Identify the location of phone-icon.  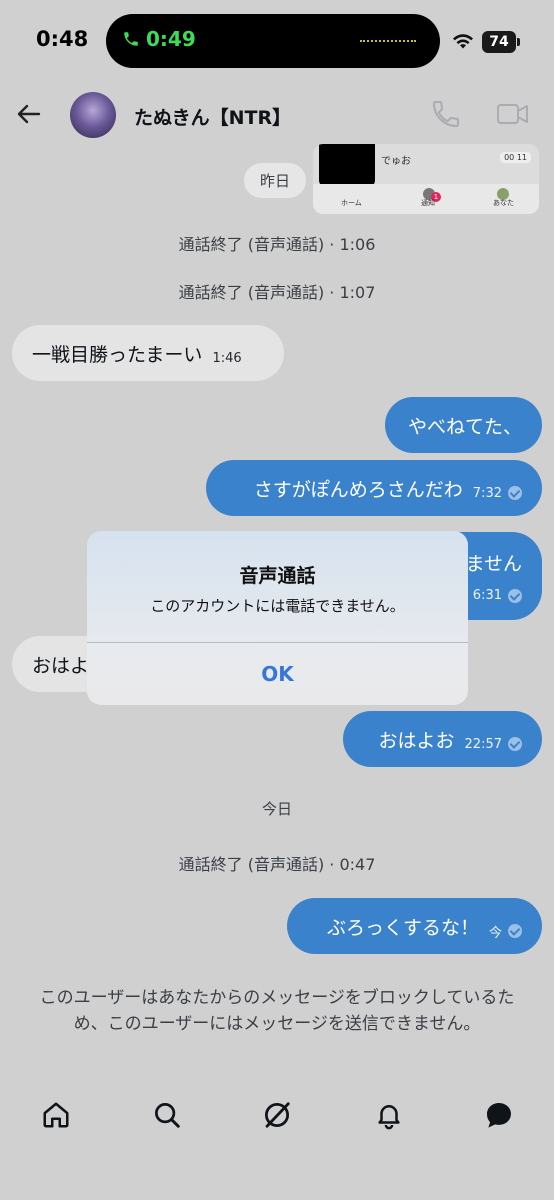
(131, 39).